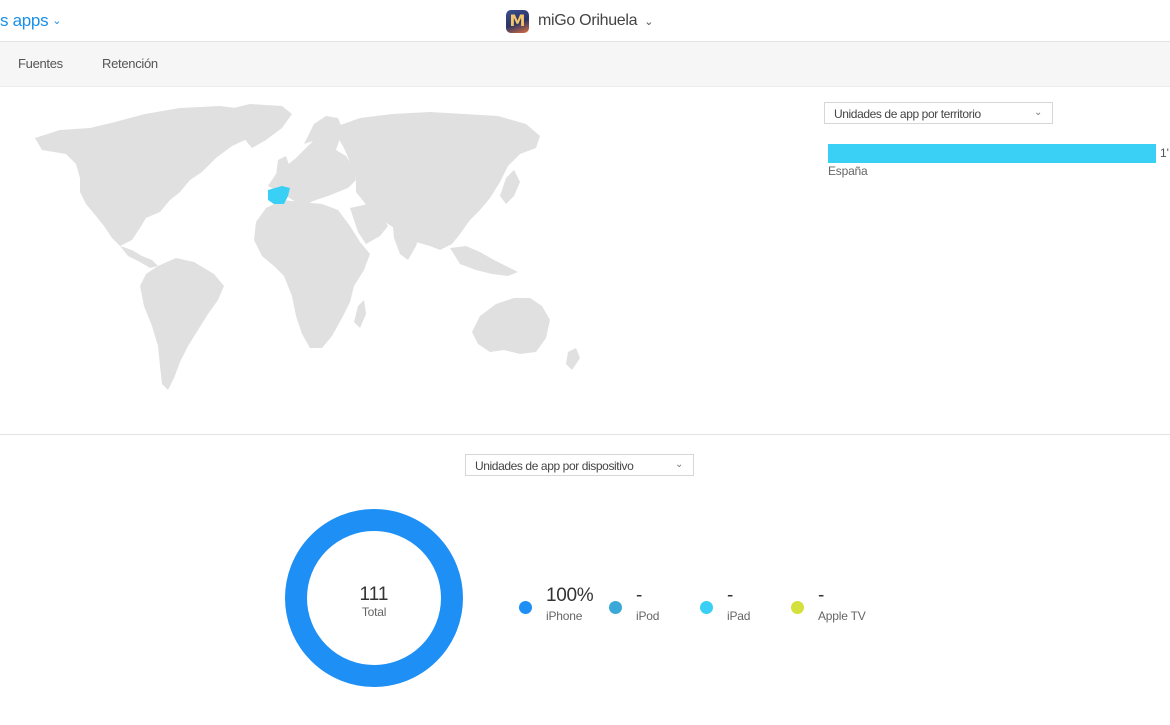 The width and height of the screenshot is (1170, 725). What do you see at coordinates (554, 466) in the screenshot?
I see `device-dropdown-label: Unidades de app por dispositivo` at bounding box center [554, 466].